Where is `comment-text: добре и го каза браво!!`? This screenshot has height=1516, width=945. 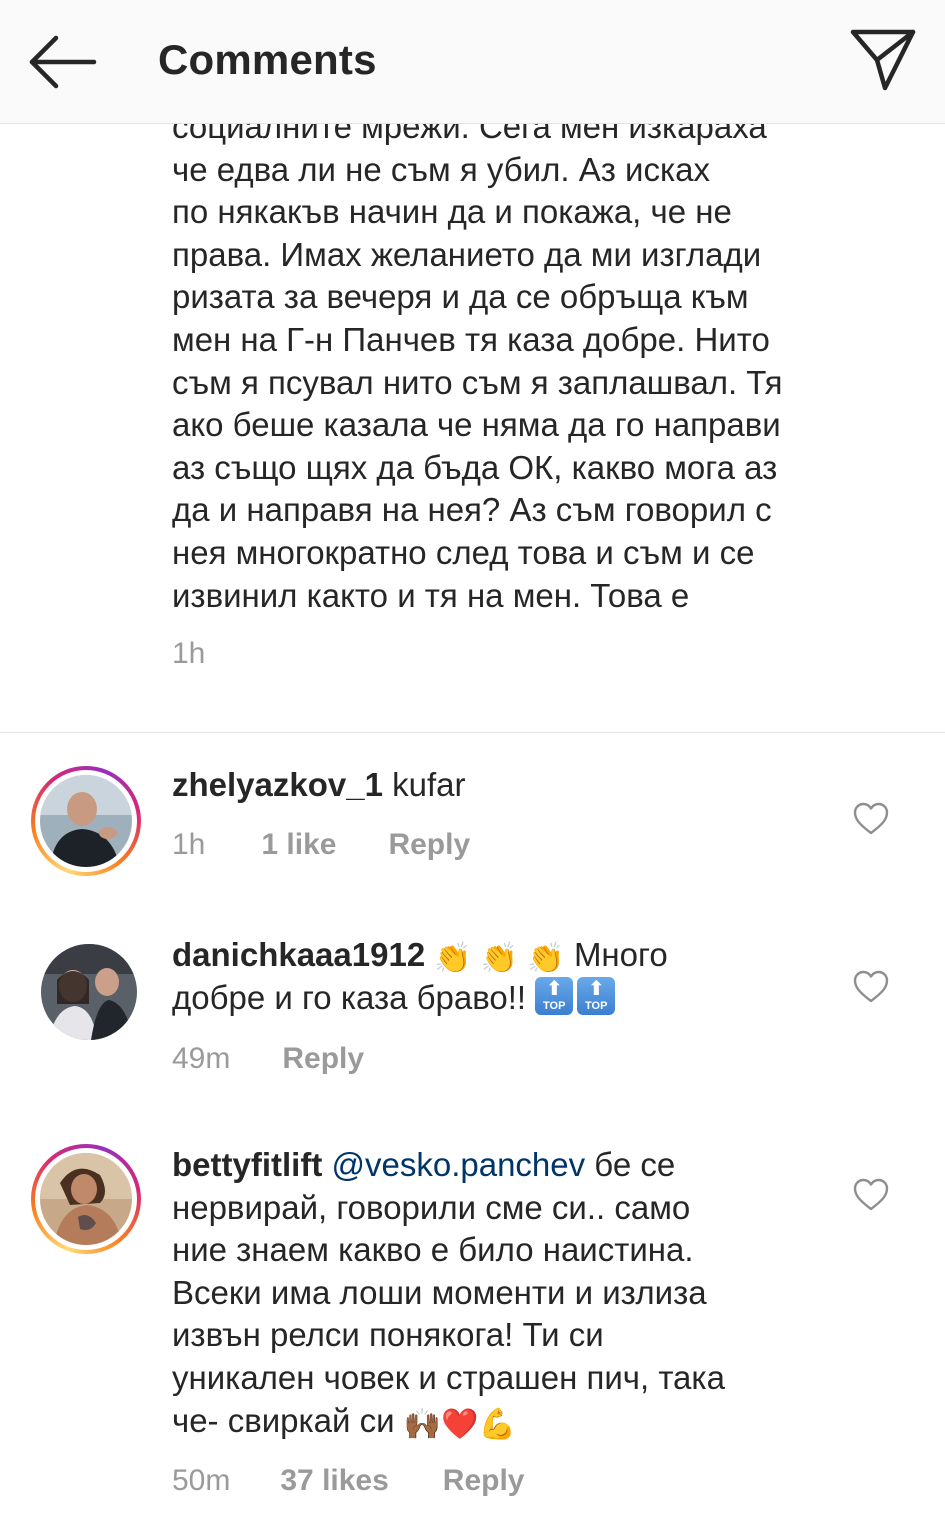
comment-text: добре и го каза браво!! is located at coordinates (349, 997).